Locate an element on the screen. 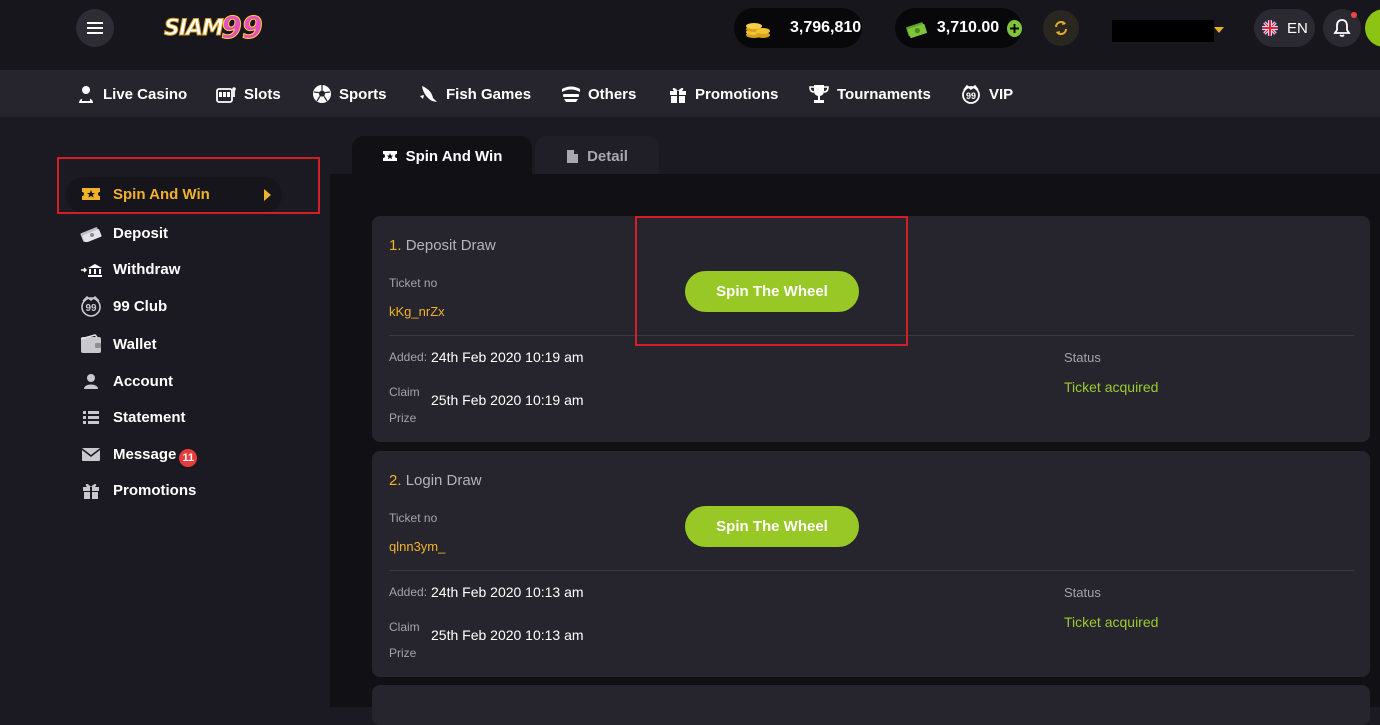  sidebar-item-promotions: Promotions is located at coordinates (138, 490).